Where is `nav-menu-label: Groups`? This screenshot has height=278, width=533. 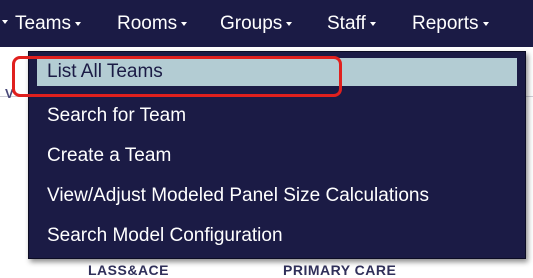 nav-menu-label: Groups is located at coordinates (251, 23).